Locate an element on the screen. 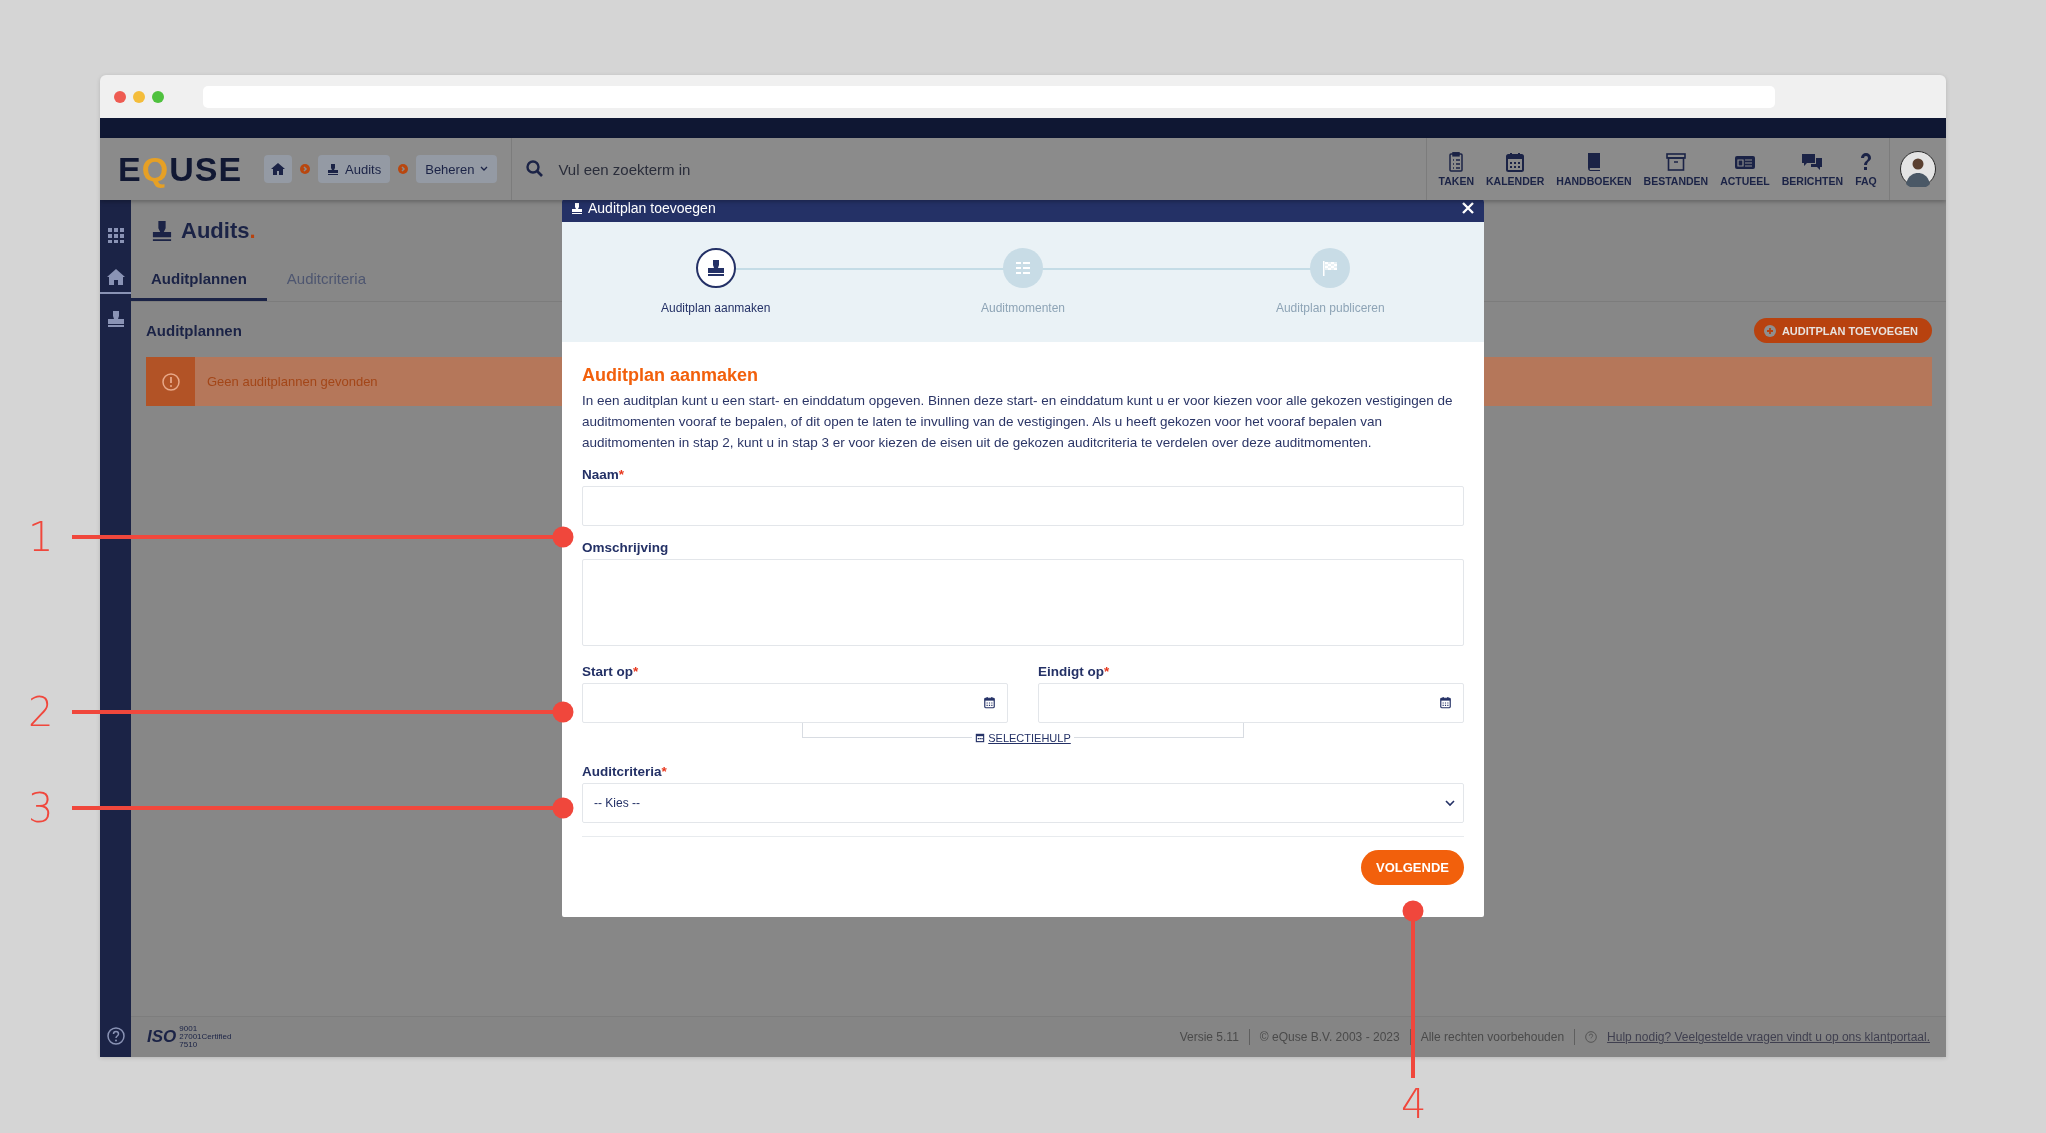  nav-item: FAQ is located at coordinates (1866, 169).